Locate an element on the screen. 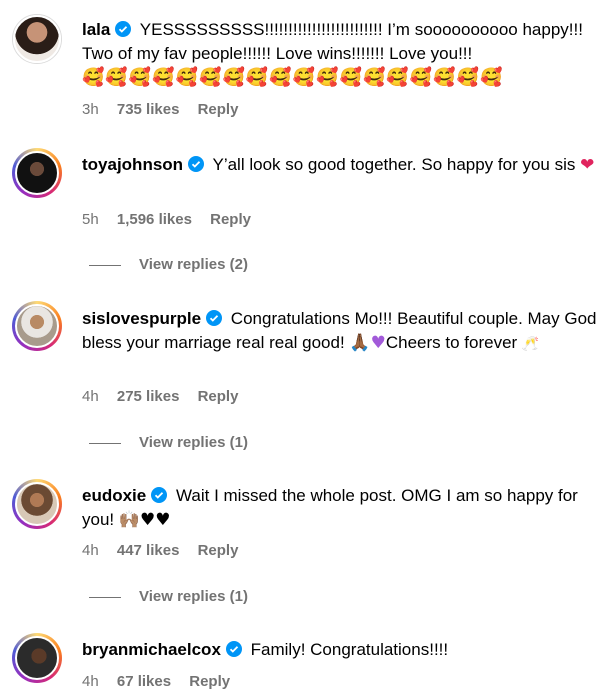  username: sislovespurple is located at coordinates (141, 318).